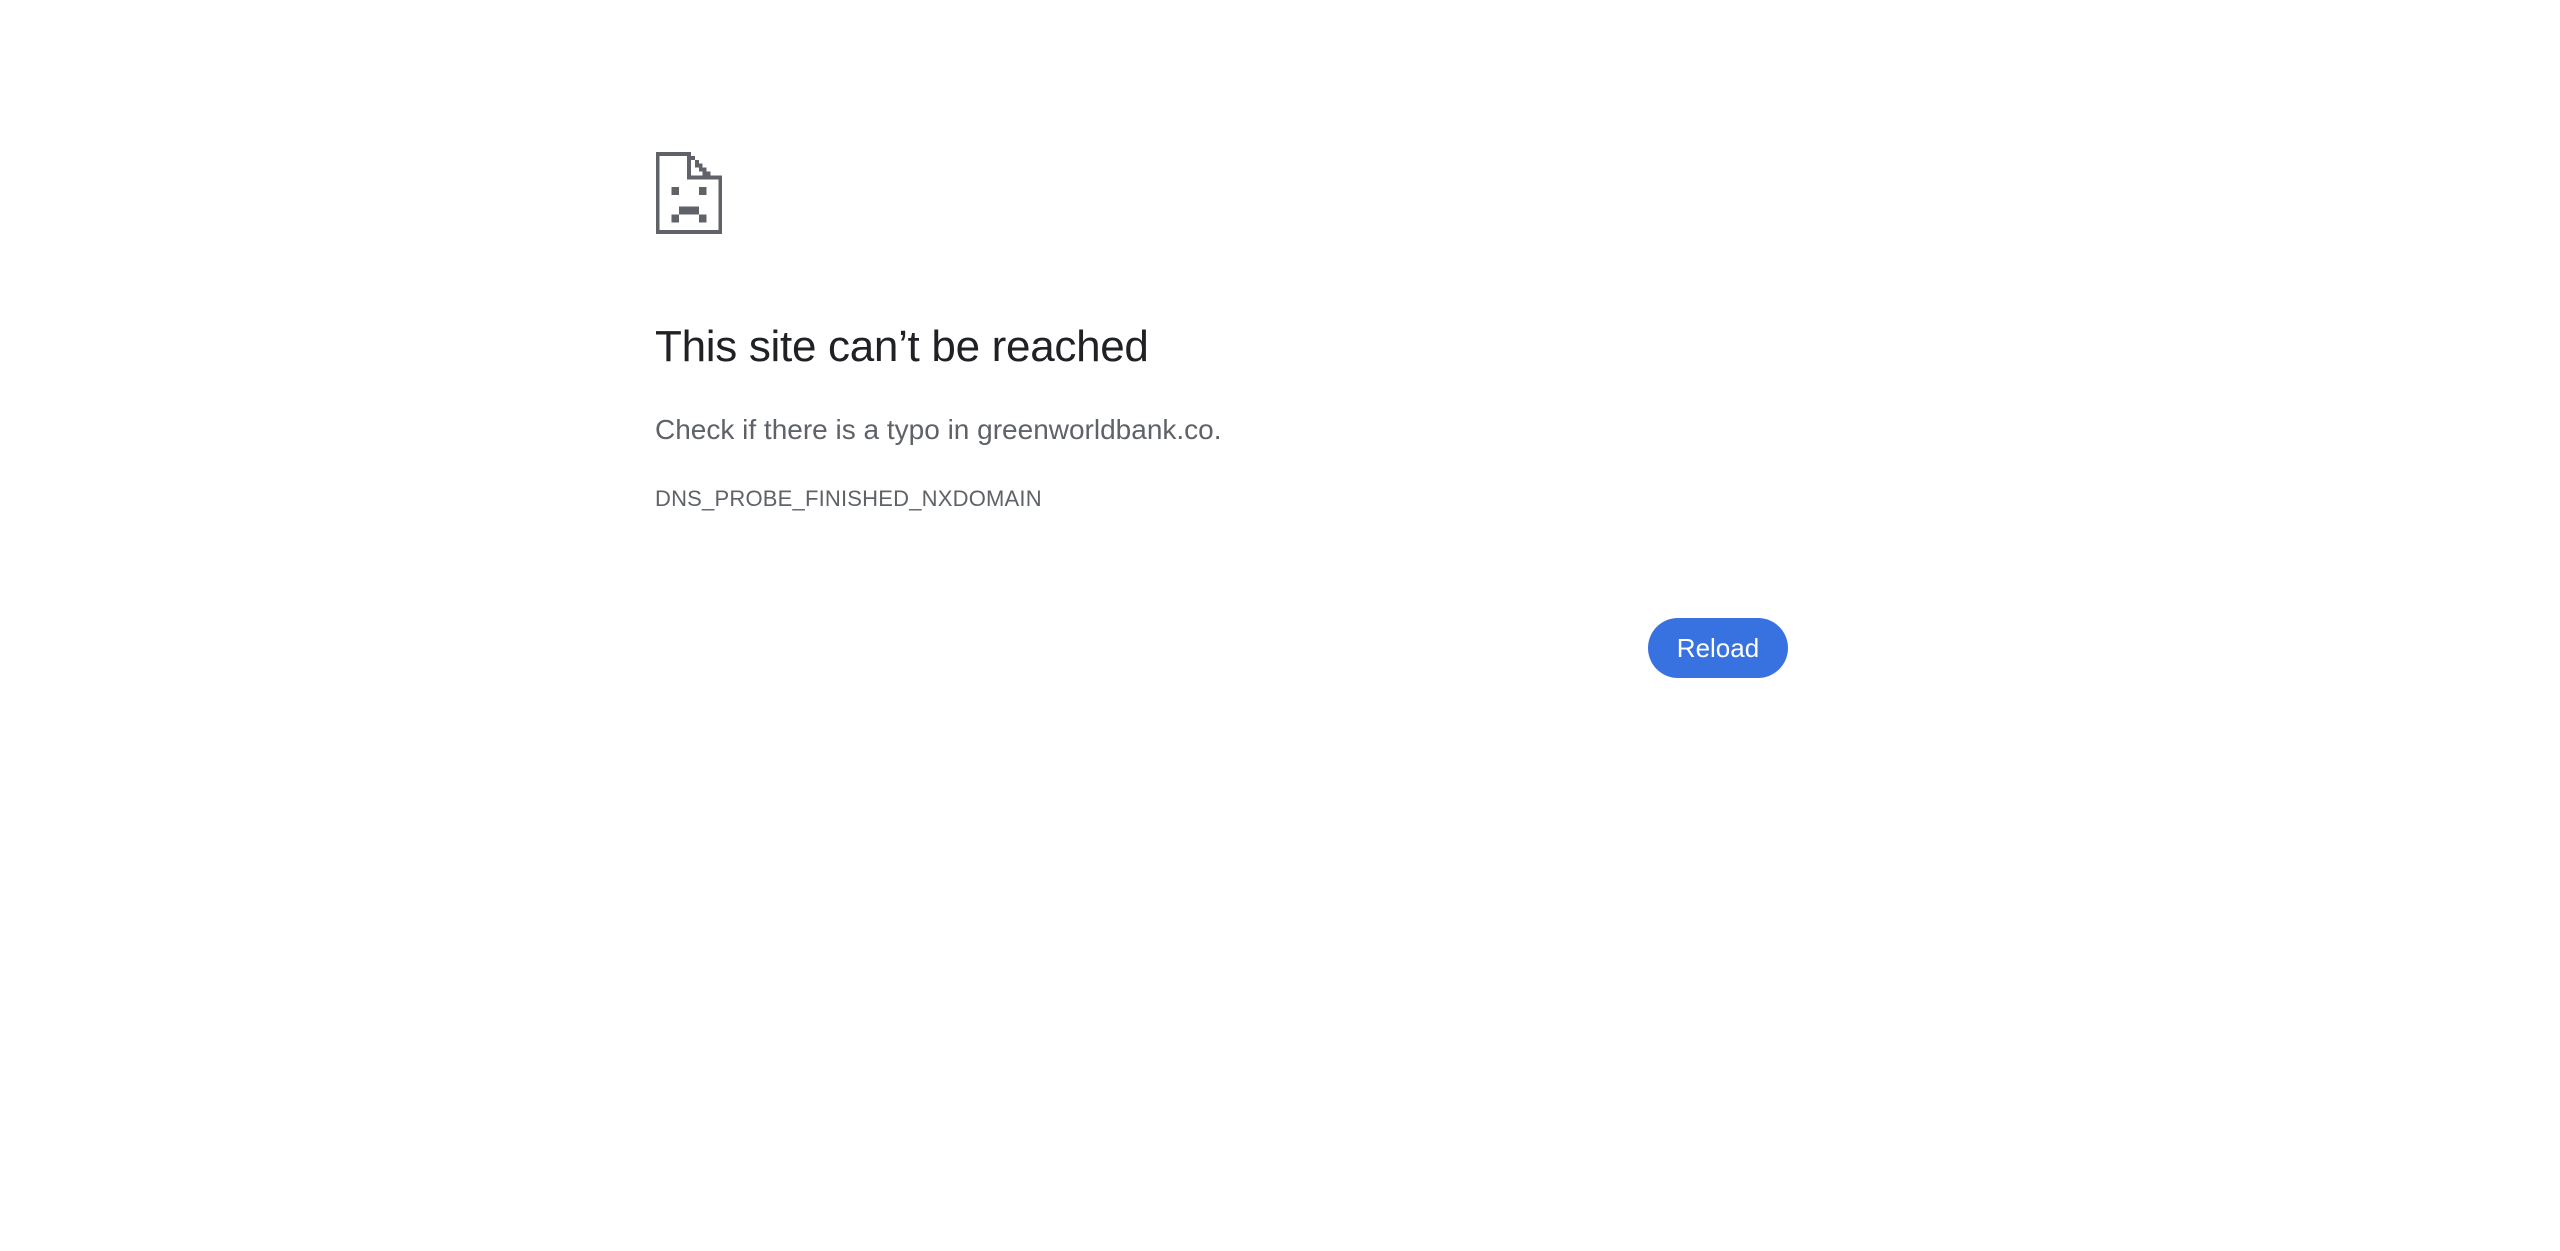  Describe the element at coordinates (1718, 648) in the screenshot. I see `reload-button: Reload` at that location.